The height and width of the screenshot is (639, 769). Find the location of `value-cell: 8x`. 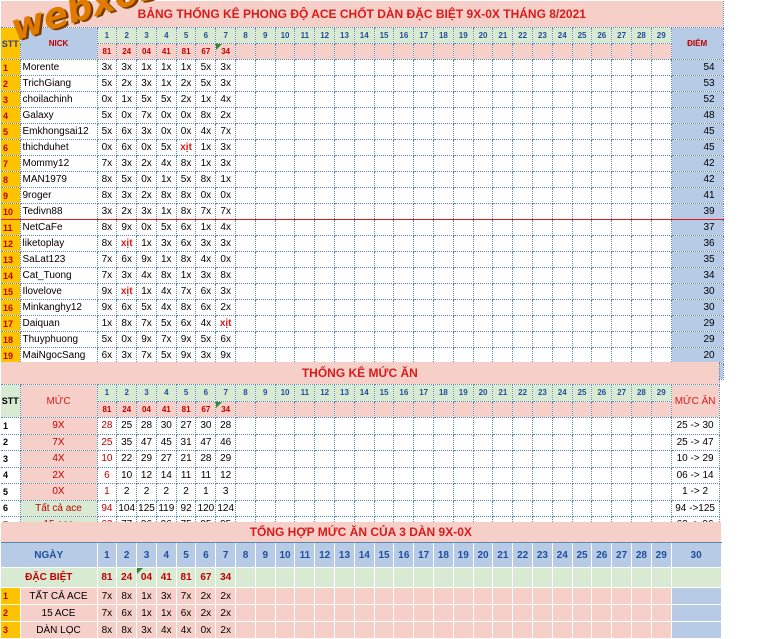

value-cell: 8x is located at coordinates (186, 211).